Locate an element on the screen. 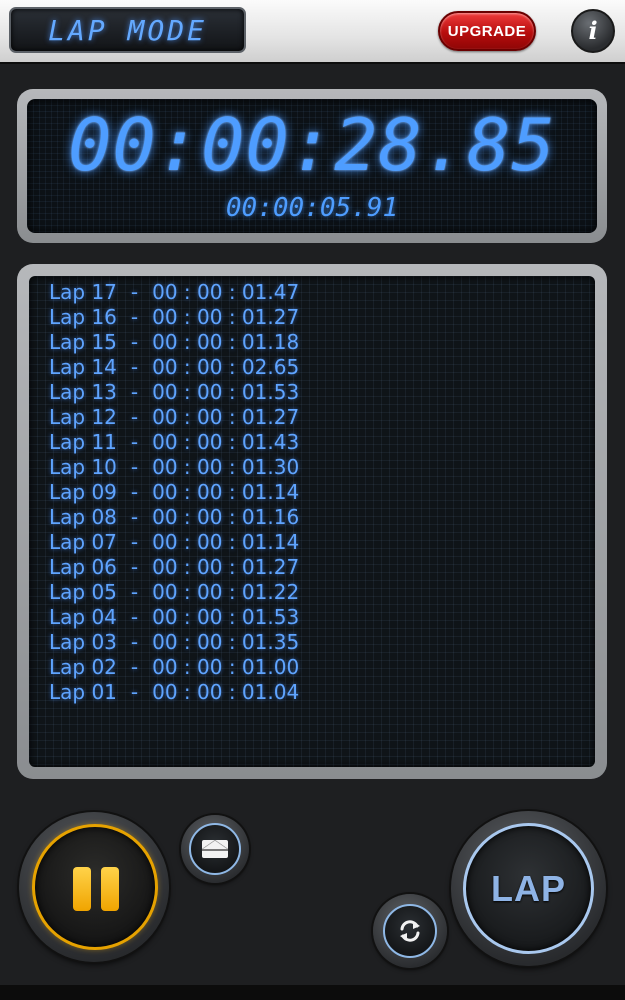 The image size is (625, 1000). lap-time: 00 : 00 : 01.47 is located at coordinates (226, 292).